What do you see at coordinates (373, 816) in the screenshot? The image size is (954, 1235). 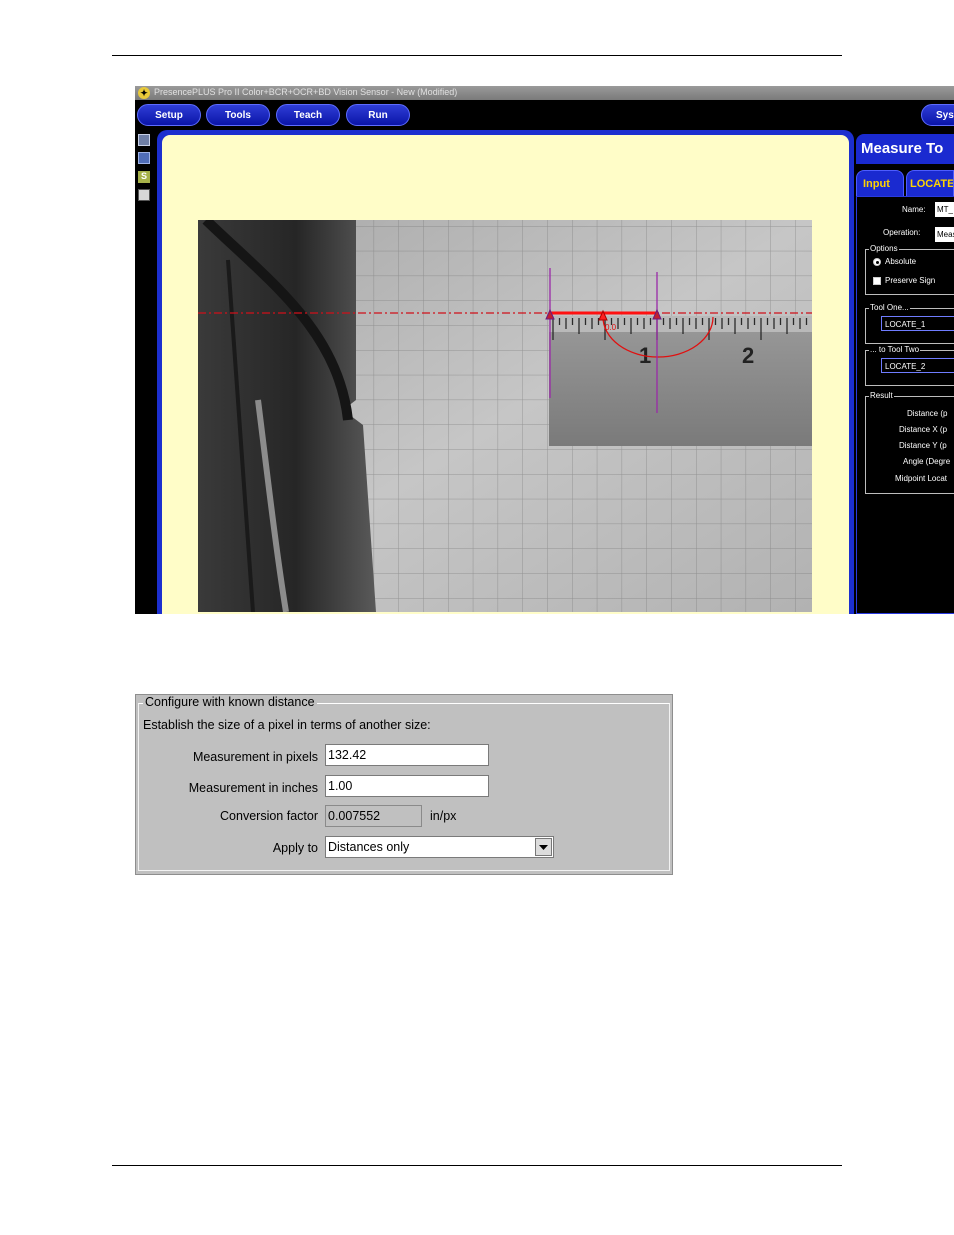 I see `conversion-field: 0.007552` at bounding box center [373, 816].